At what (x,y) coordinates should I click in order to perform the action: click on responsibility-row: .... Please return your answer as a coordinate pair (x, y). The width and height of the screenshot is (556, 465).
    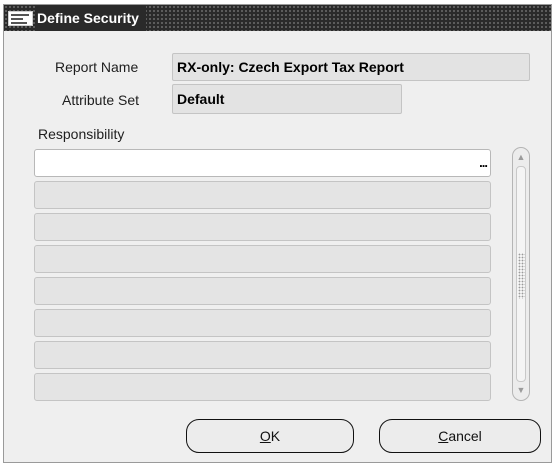
    Looking at the image, I should click on (262, 163).